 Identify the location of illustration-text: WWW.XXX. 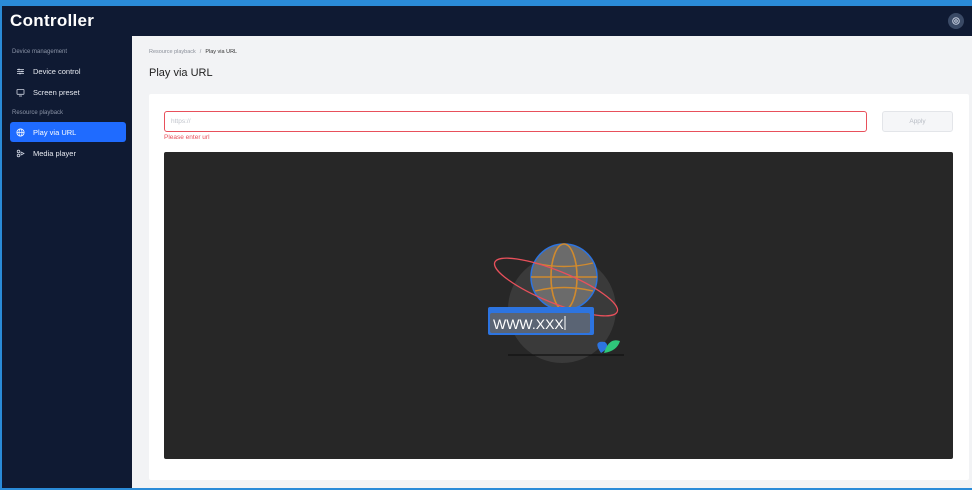
(528, 324).